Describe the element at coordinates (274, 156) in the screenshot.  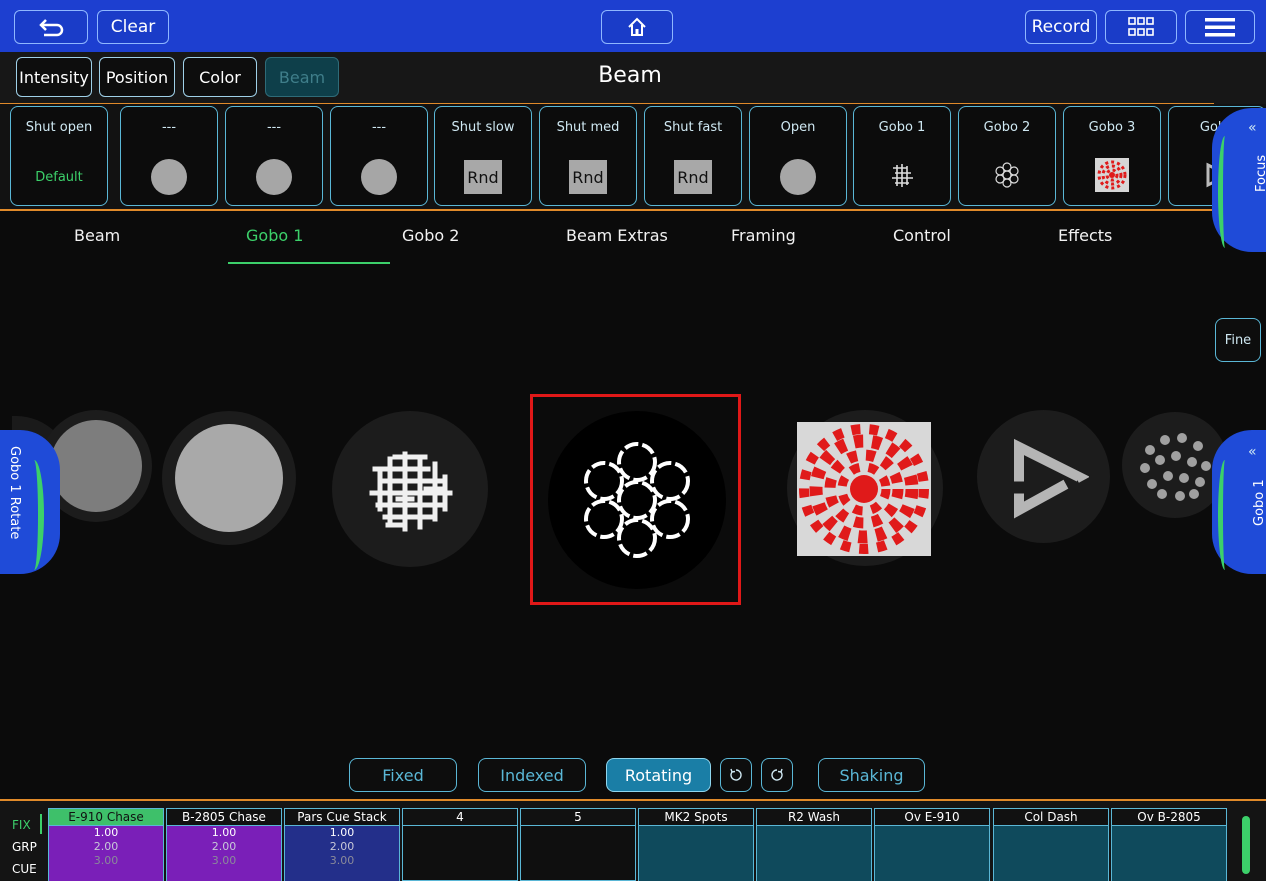
I see `palette-3: ---` at that location.